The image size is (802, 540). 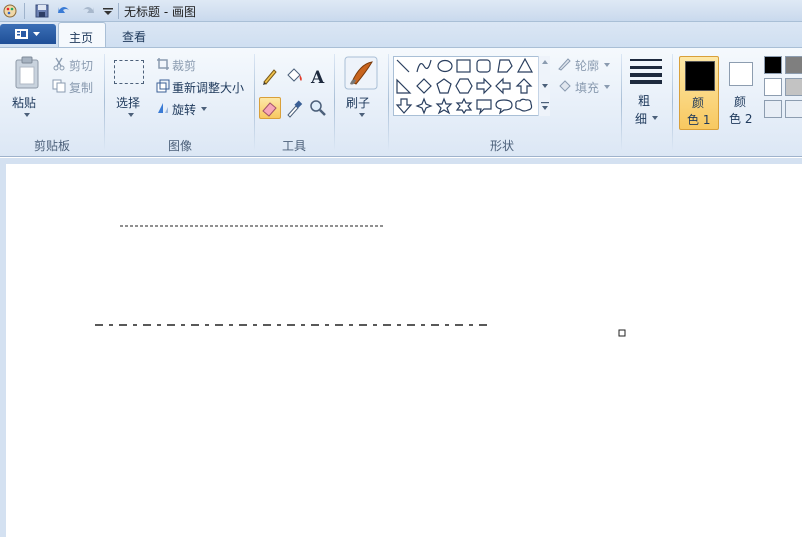 I want to click on image-group-label: 图像, so click(x=179, y=146).